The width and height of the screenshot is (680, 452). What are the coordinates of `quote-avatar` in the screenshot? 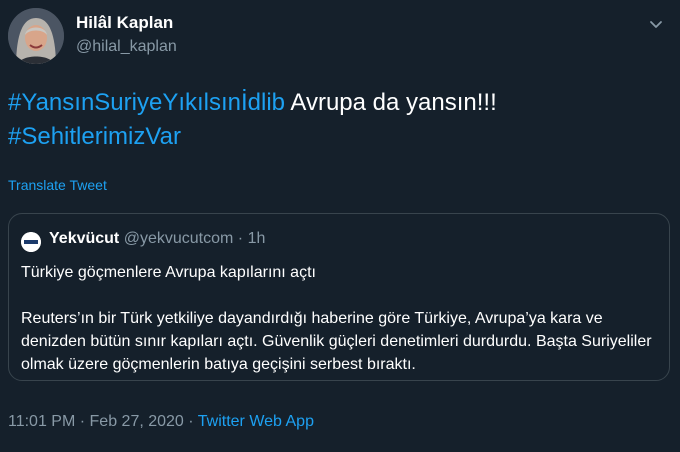 It's located at (31, 242).